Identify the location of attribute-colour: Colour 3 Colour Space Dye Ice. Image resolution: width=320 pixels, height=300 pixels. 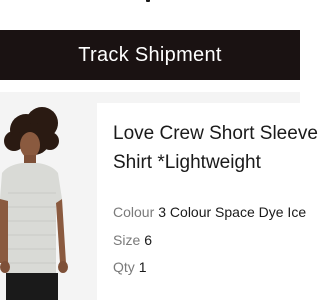
(209, 212).